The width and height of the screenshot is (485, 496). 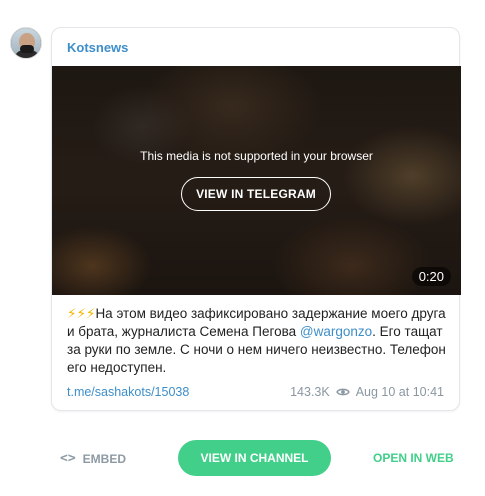 I want to click on video-duration-badge: 0:20, so click(x=431, y=276).